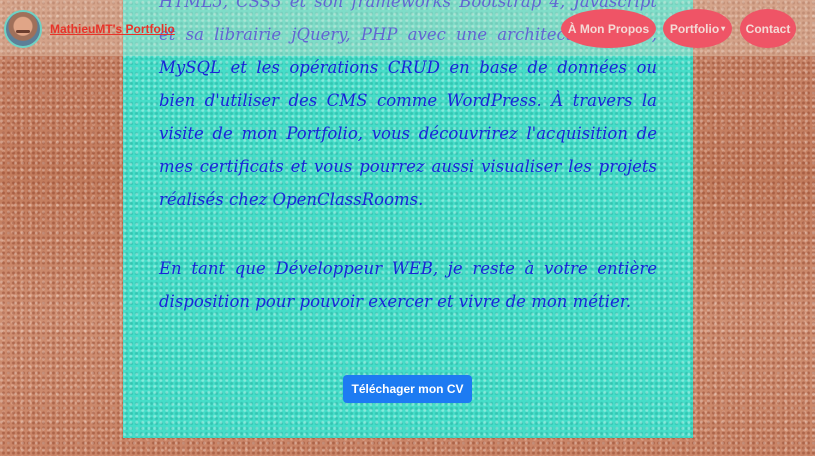 The image size is (815, 456). I want to click on caret-down-icon: ▾, so click(723, 28).